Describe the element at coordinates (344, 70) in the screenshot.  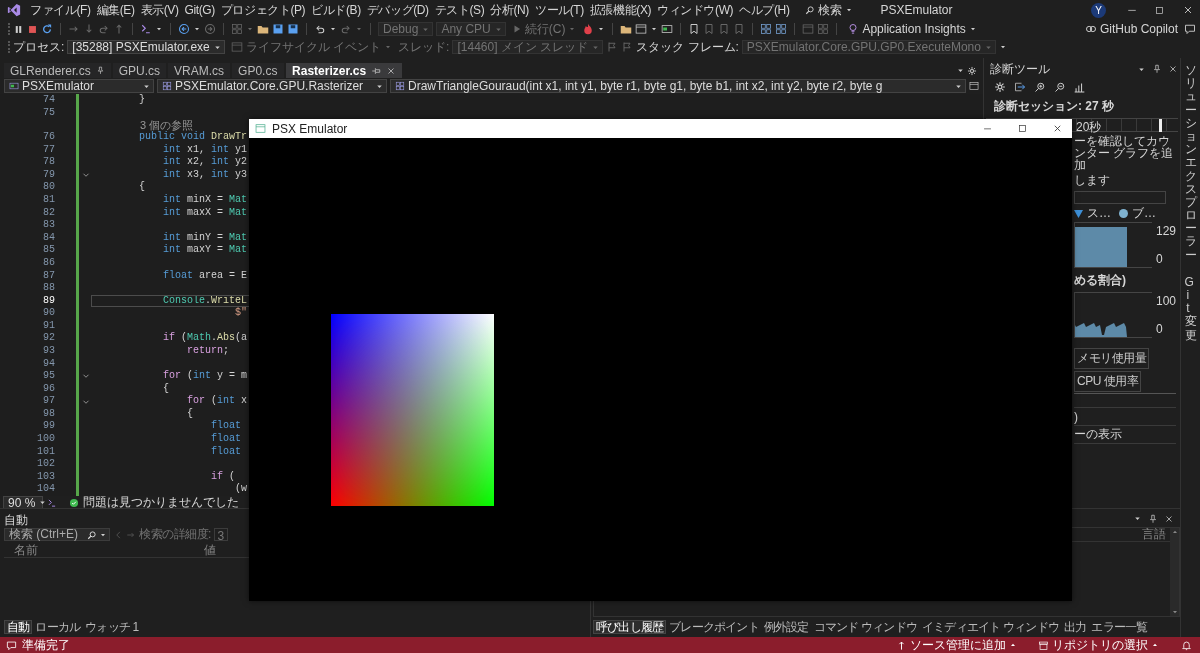
I see `file-tab: Rasterizer.cs` at that location.